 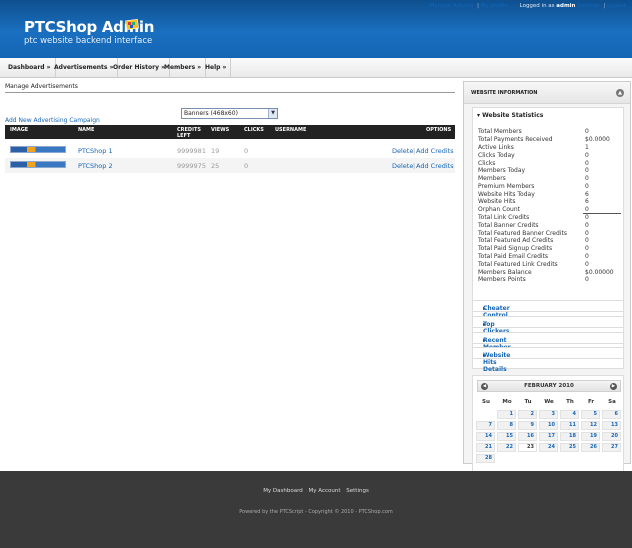 What do you see at coordinates (485, 425) in the screenshot?
I see `calendar-day: 7` at bounding box center [485, 425].